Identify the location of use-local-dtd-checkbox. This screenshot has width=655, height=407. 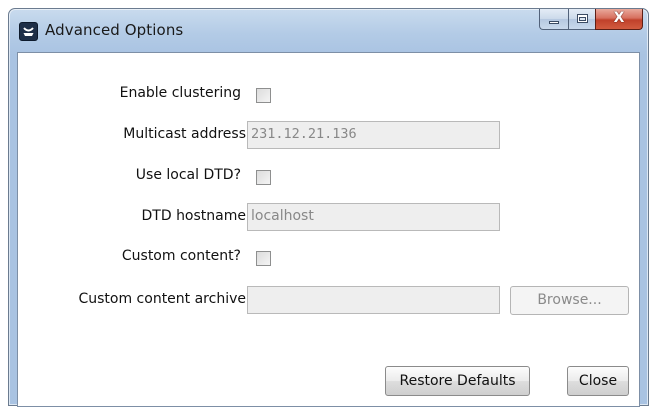
(263, 177).